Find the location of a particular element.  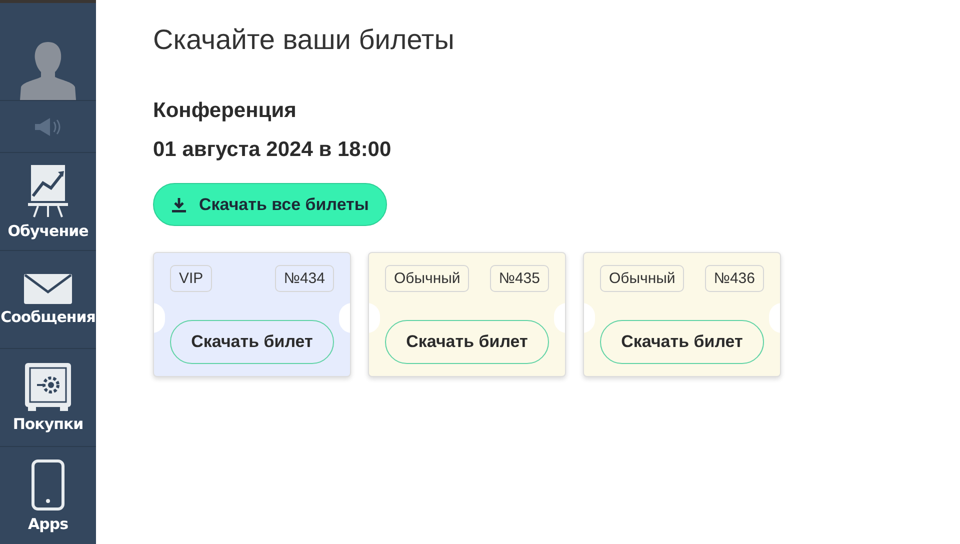

sidebar-label: Обучение is located at coordinates (48, 231).